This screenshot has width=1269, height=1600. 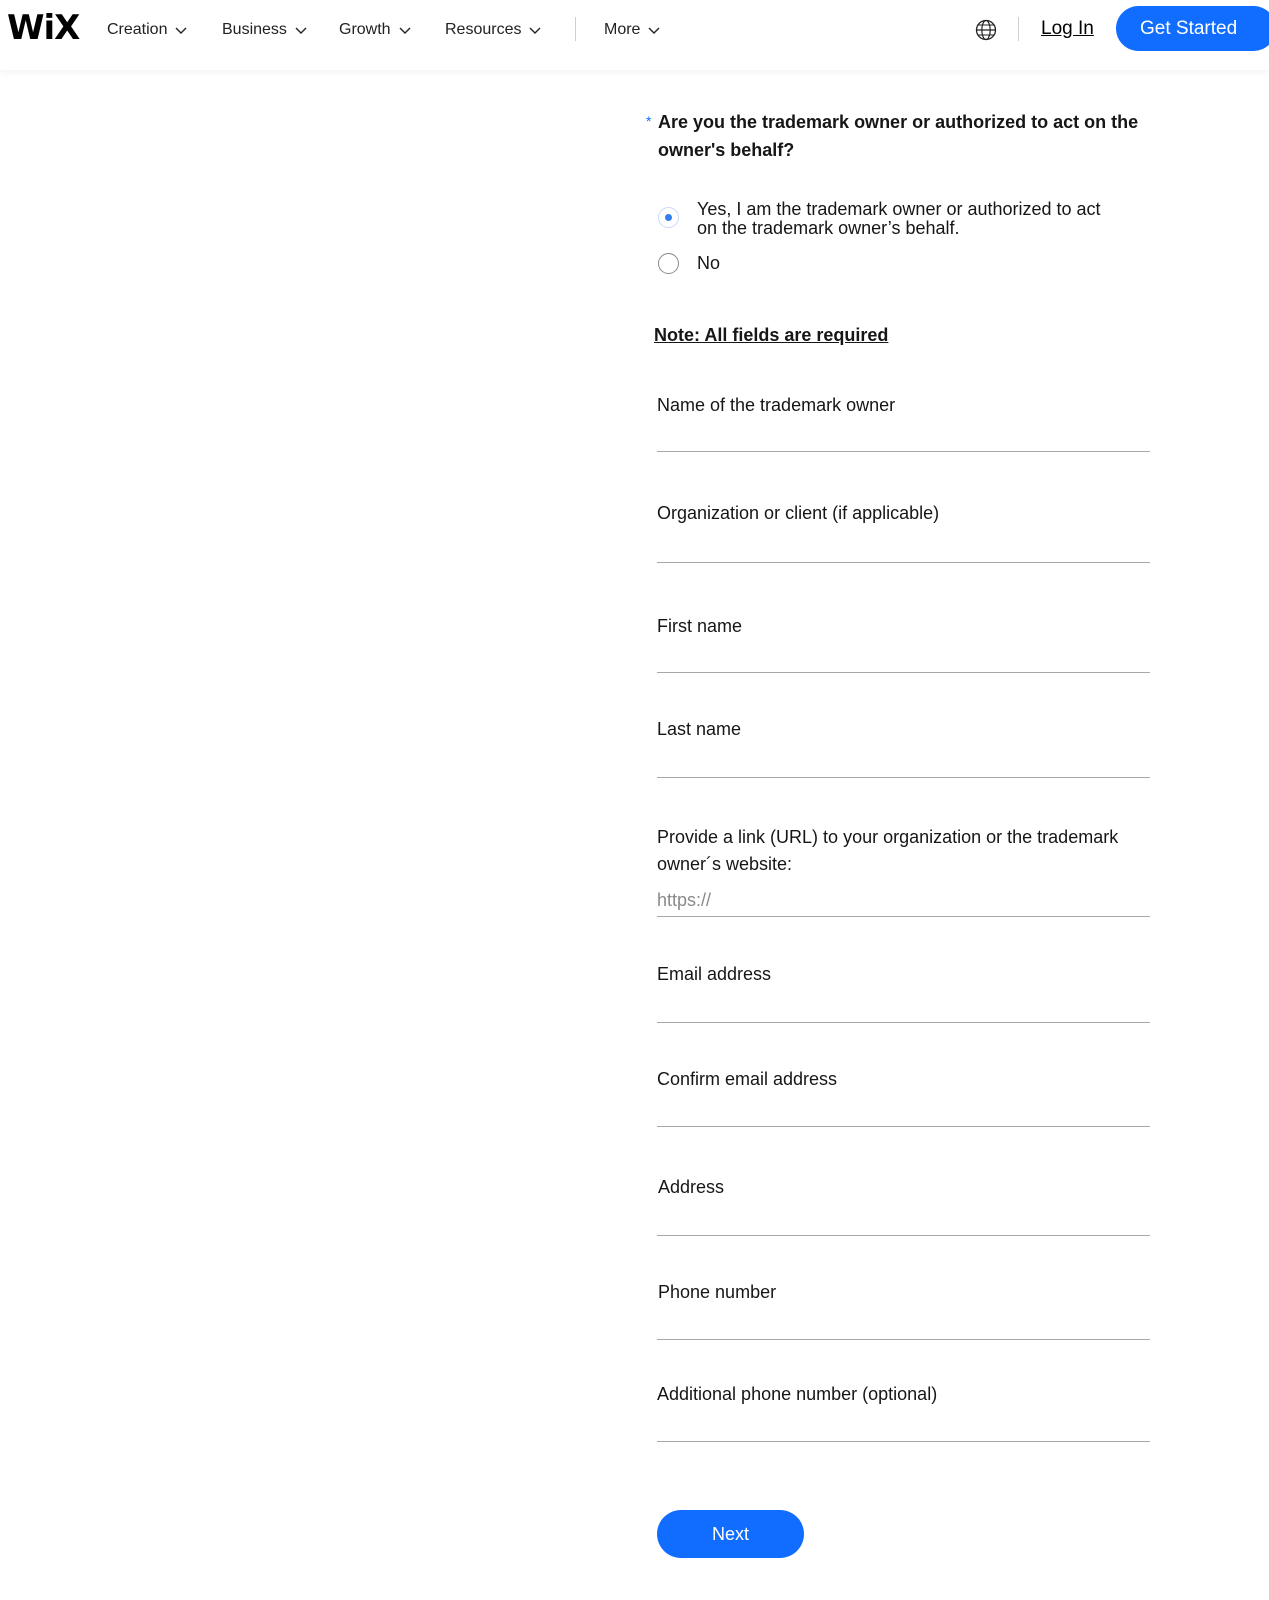 What do you see at coordinates (903, 1339) in the screenshot?
I see `phone-underline` at bounding box center [903, 1339].